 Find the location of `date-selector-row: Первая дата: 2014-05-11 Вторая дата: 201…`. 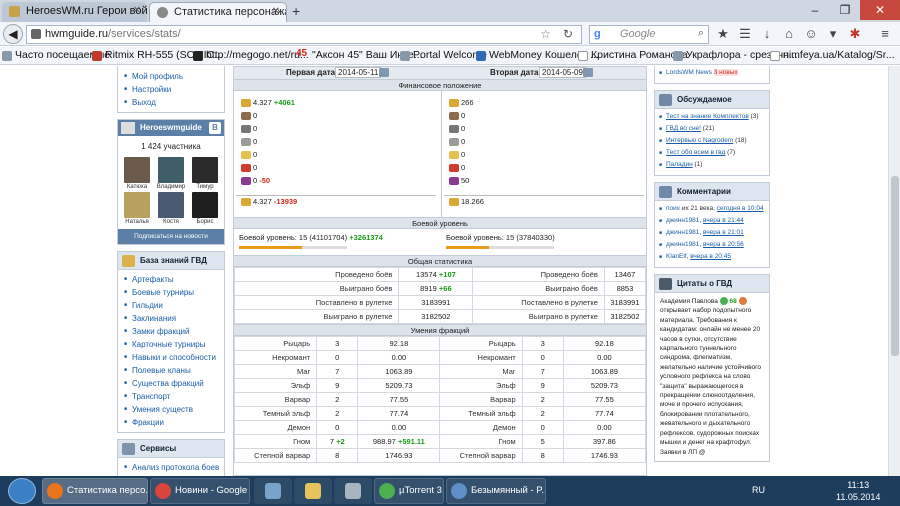

date-selector-row: Первая дата: 2014-05-11 Вторая дата: 201… is located at coordinates (440, 73).